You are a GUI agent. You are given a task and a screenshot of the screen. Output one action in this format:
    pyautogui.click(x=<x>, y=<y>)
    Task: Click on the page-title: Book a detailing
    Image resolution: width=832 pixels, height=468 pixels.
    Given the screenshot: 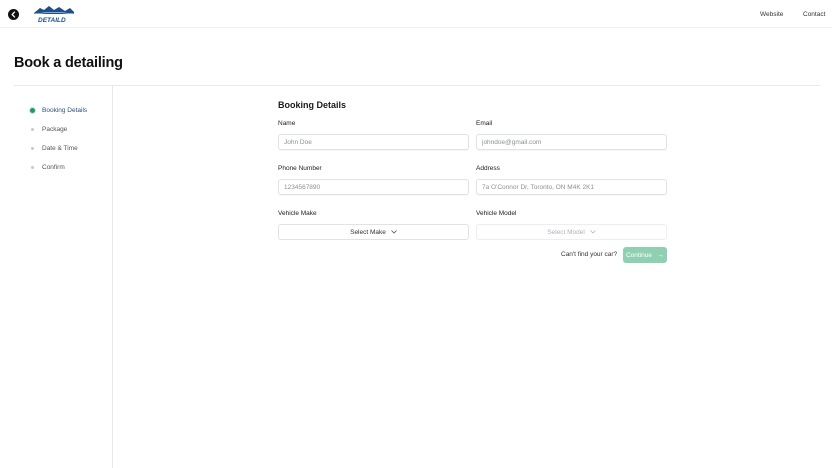 What is the action you would take?
    pyautogui.click(x=68, y=63)
    